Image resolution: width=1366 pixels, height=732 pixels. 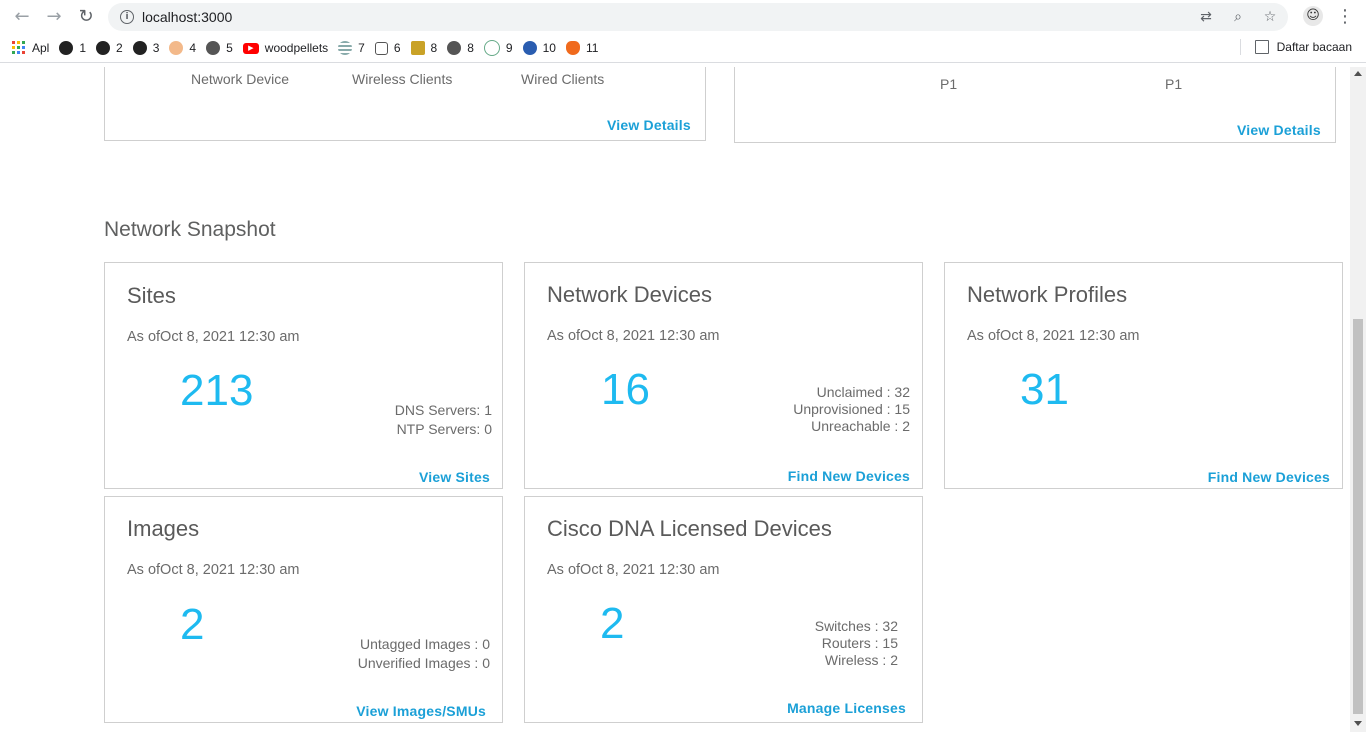 What do you see at coordinates (187, 17) in the screenshot?
I see `url-text: localhost:3000` at bounding box center [187, 17].